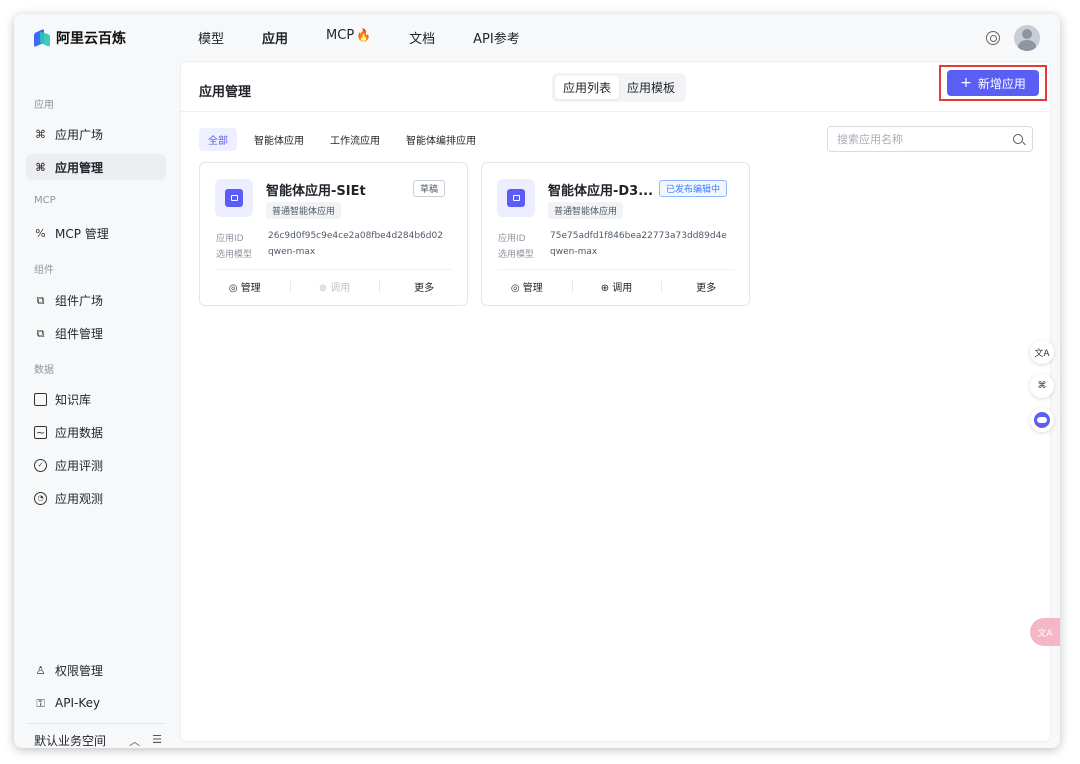 This screenshot has height=764, width=1080. I want to click on brand-logo: 阿里云百炼, so click(80, 38).